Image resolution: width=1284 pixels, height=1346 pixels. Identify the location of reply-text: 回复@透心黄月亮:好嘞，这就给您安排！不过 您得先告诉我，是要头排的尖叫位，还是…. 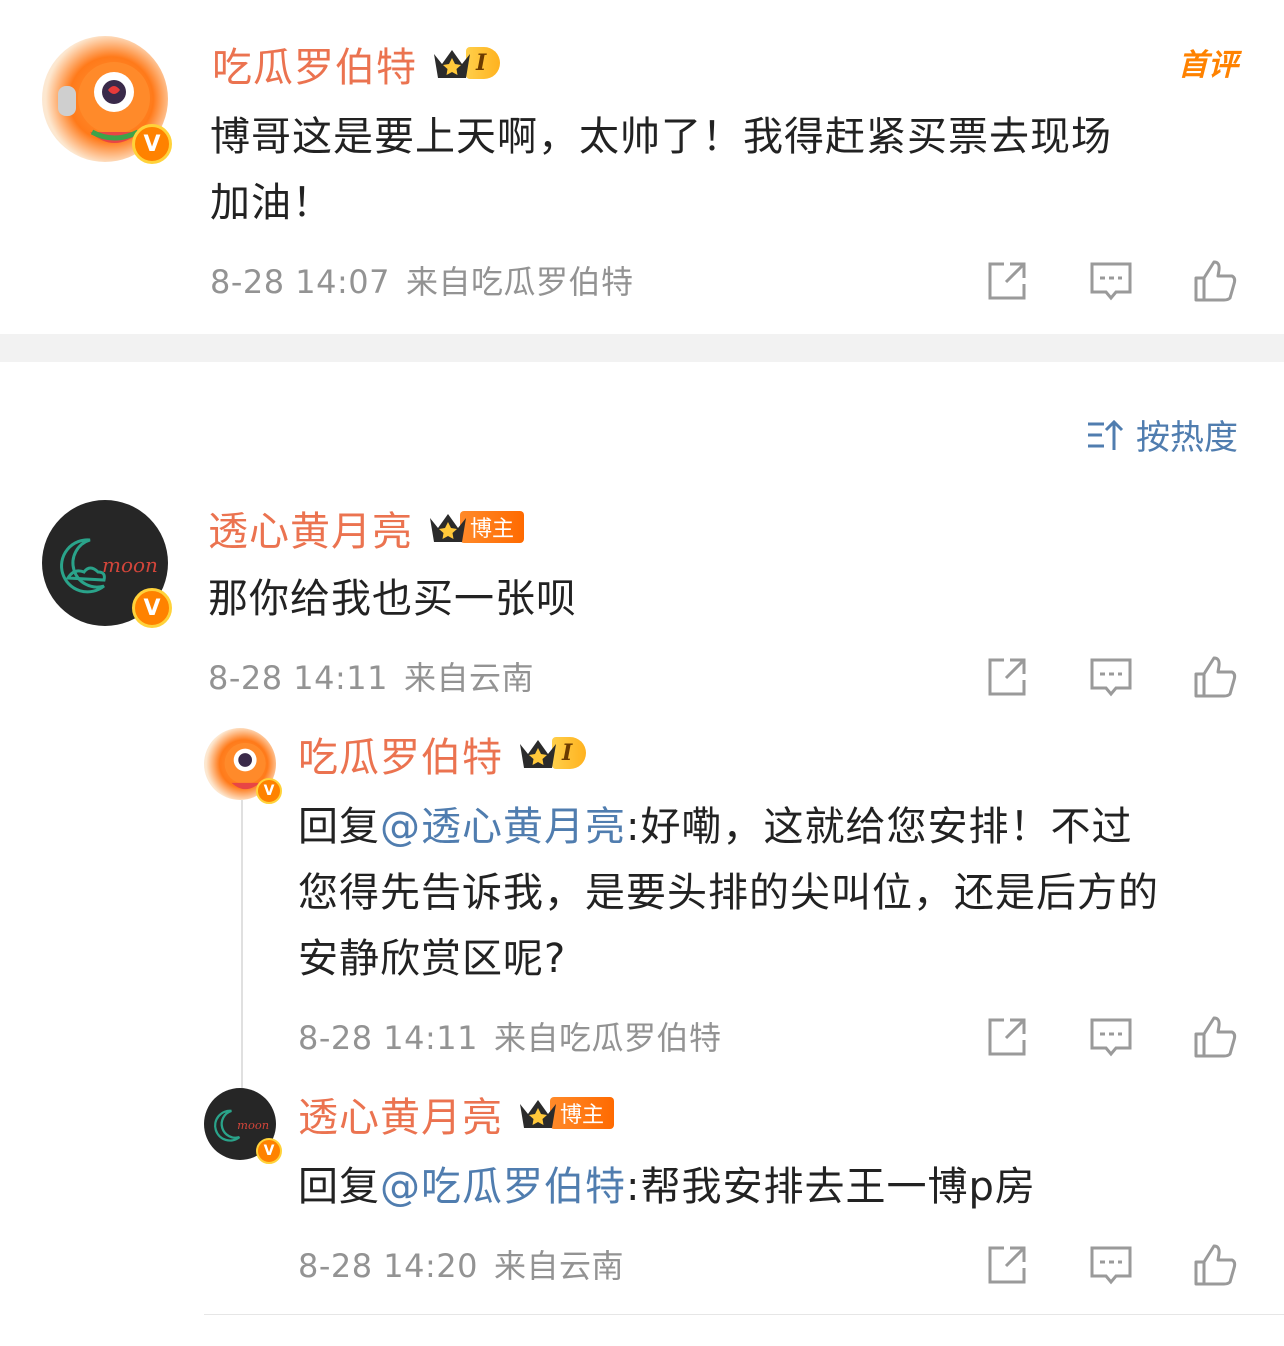
(728, 893).